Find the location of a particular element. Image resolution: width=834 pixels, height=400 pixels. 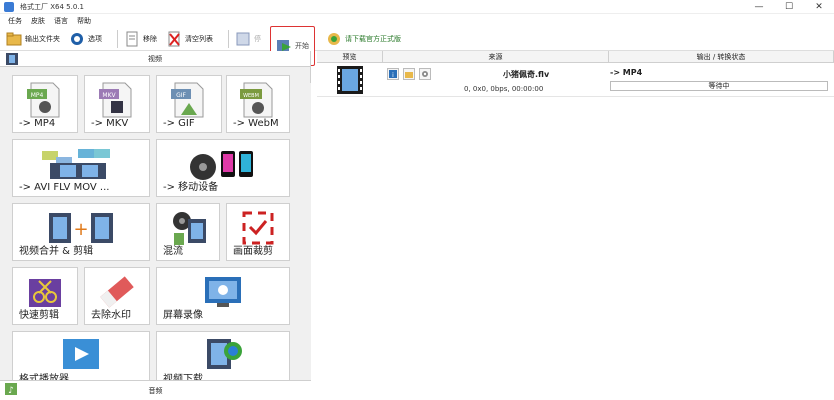

tile-mux: 混流 is located at coordinates (188, 232).